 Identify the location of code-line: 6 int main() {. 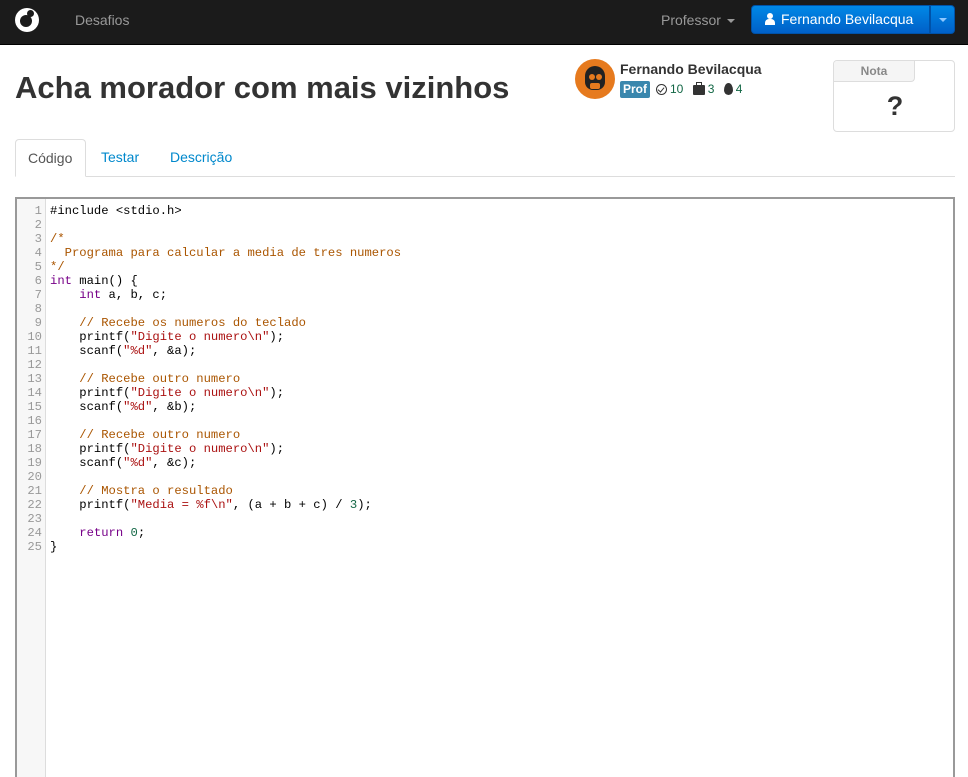
(485, 281).